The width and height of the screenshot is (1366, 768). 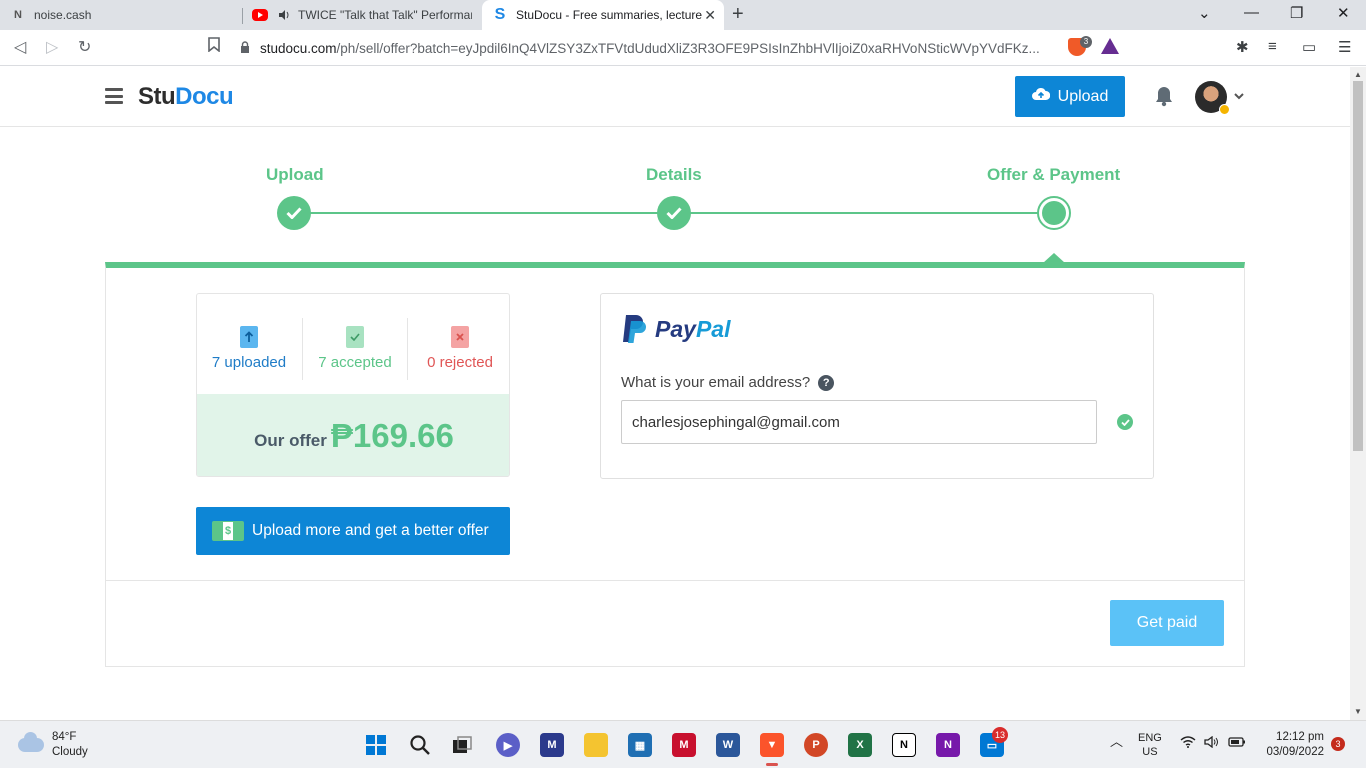 What do you see at coordinates (710, 15) in the screenshot?
I see `close-tab-icon: ✕` at bounding box center [710, 15].